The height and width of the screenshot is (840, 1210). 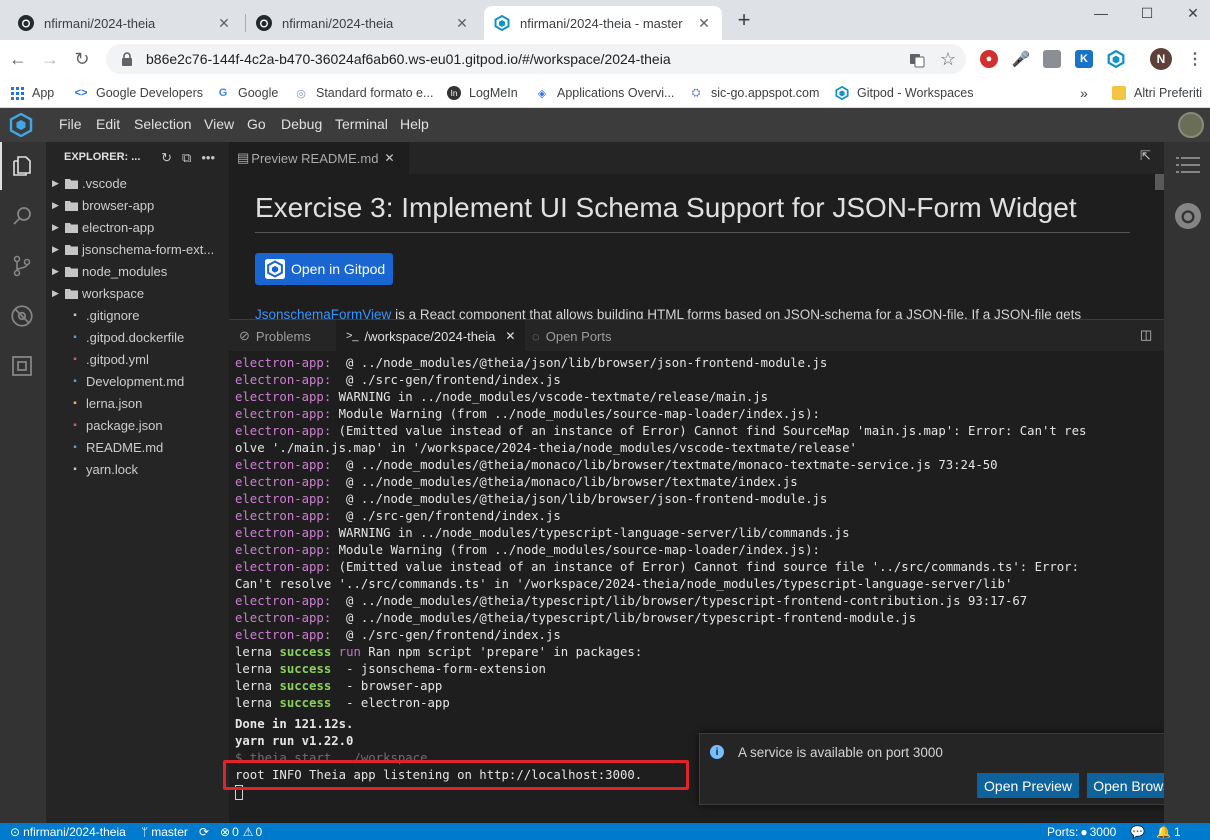 I want to click on profile-avatar: N, so click(x=1161, y=59).